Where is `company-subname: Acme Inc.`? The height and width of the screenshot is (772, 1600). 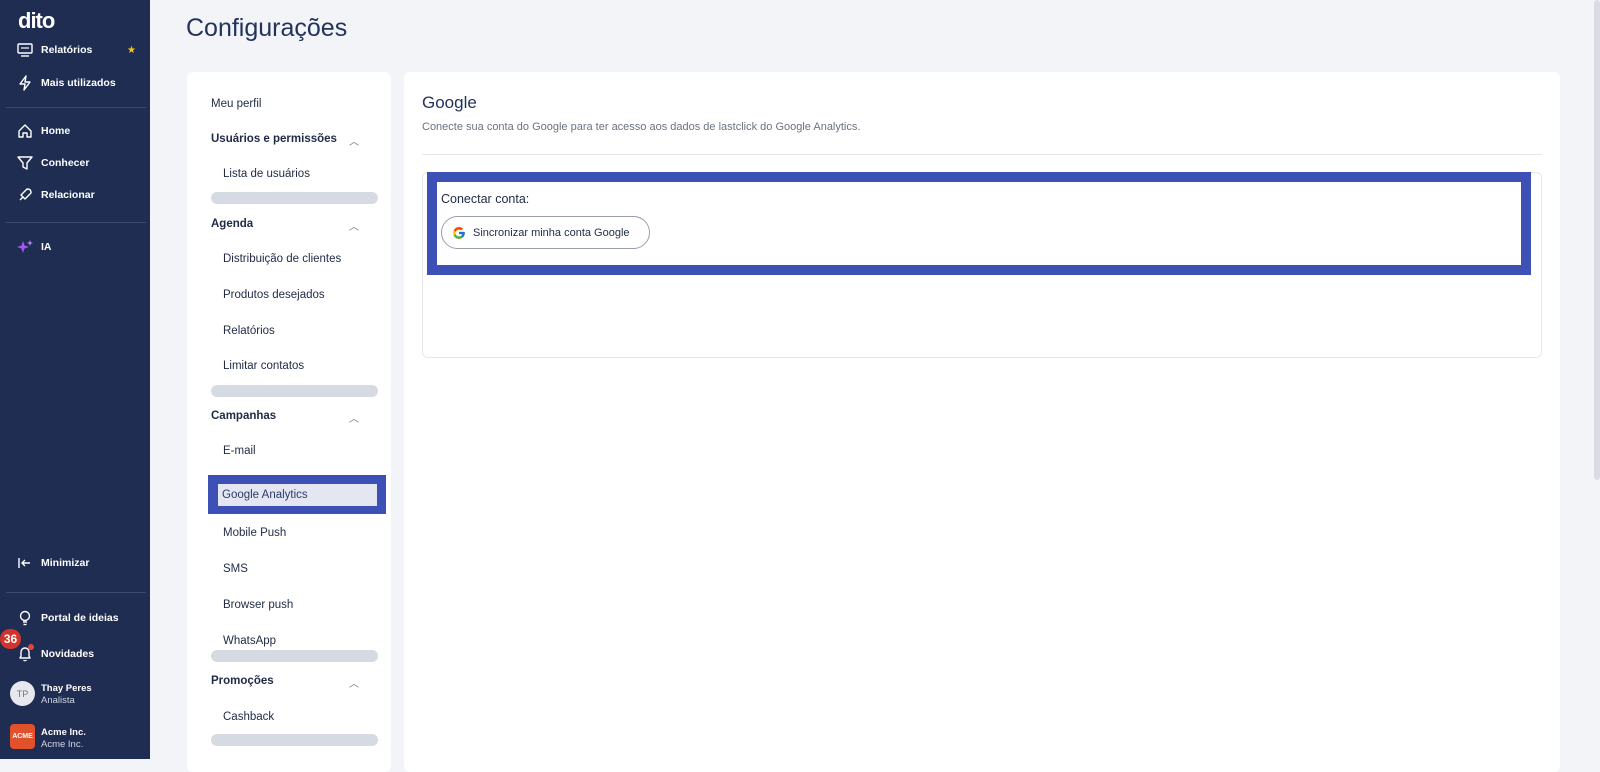 company-subname: Acme Inc. is located at coordinates (62, 744).